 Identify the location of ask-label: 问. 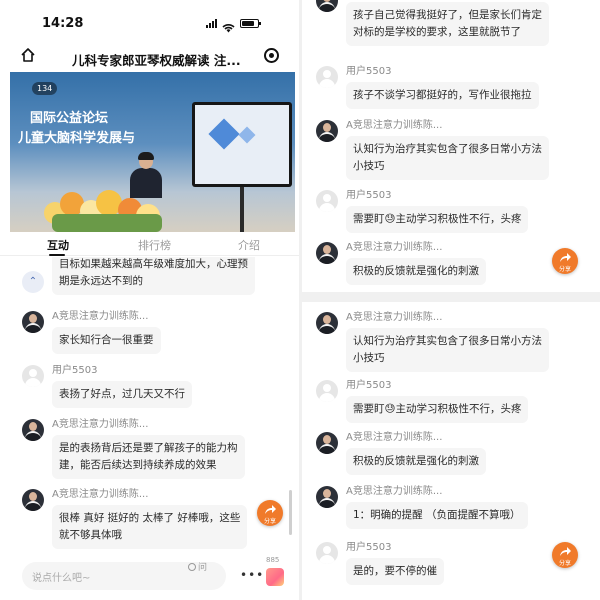
(203, 568).